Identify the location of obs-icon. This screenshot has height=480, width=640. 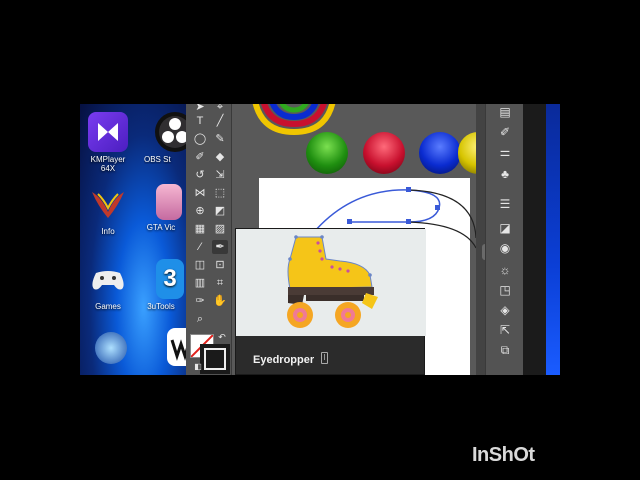
(171, 132).